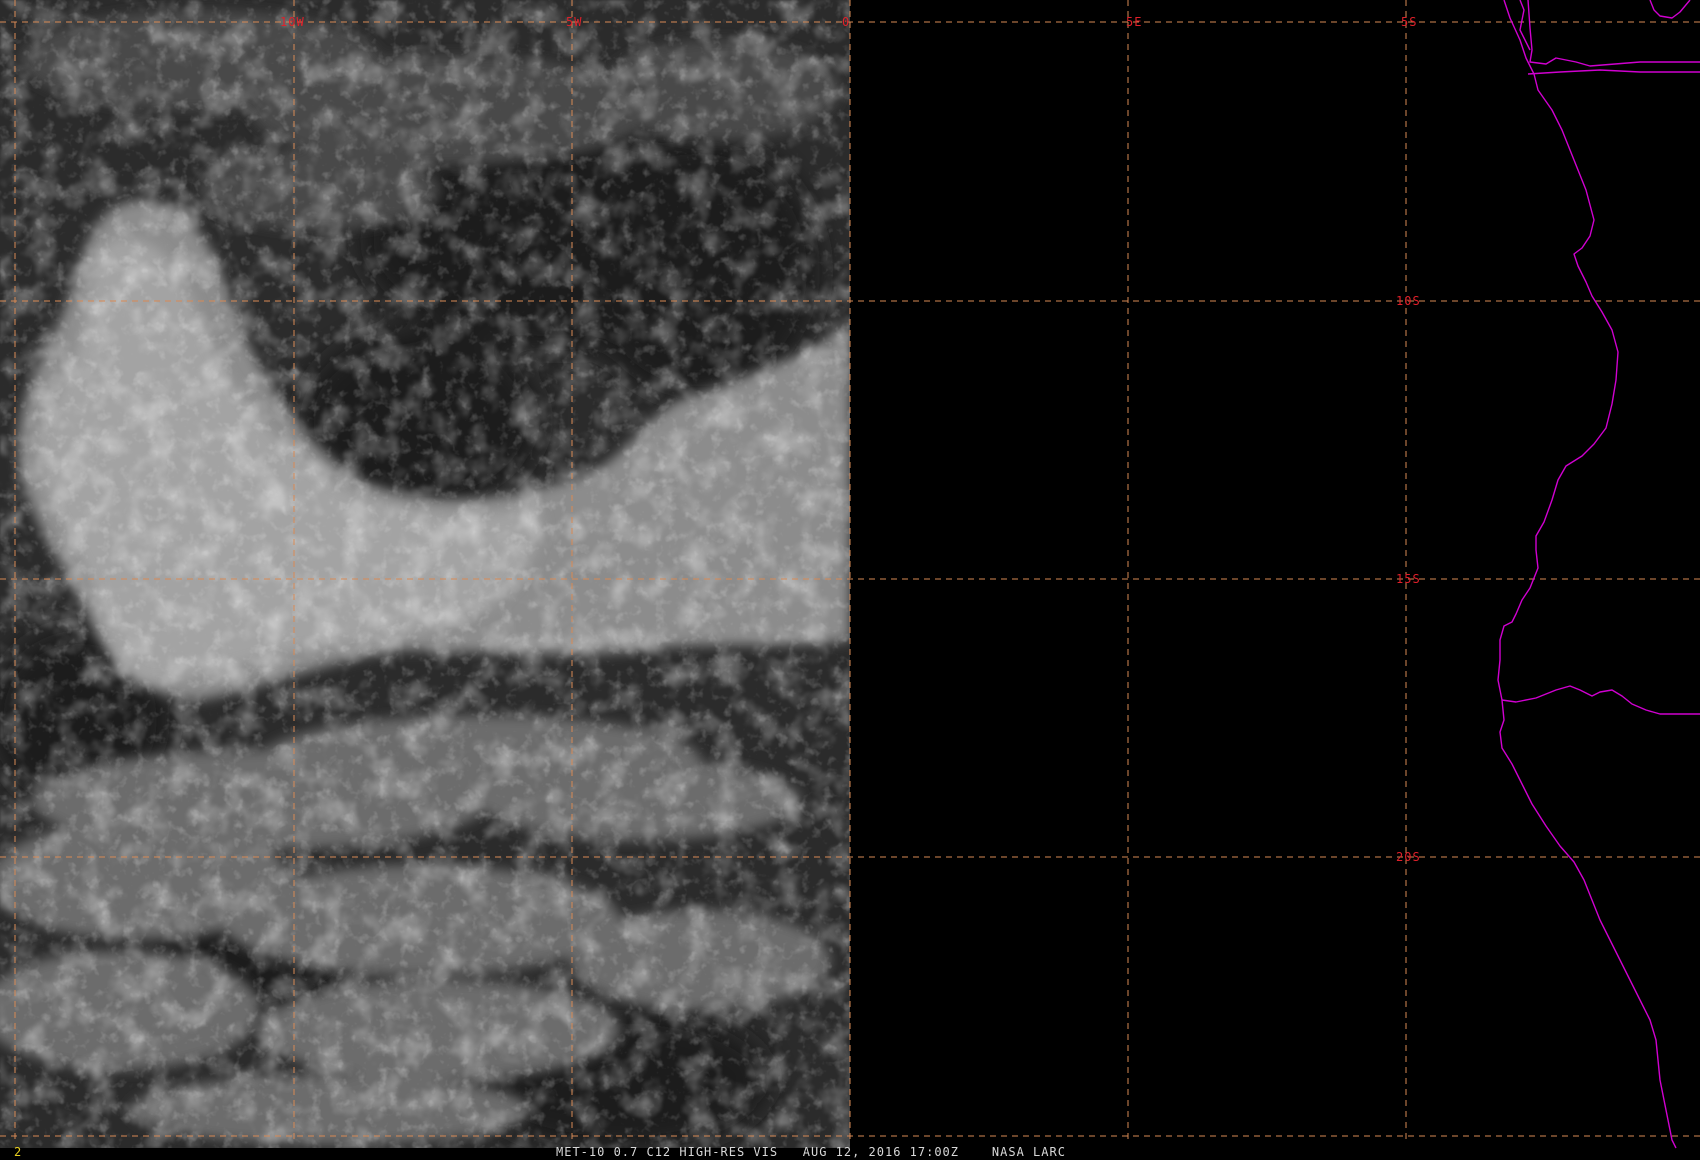 The height and width of the screenshot is (1160, 1700). I want to click on longitude-label-5w: 5W, so click(574, 22).